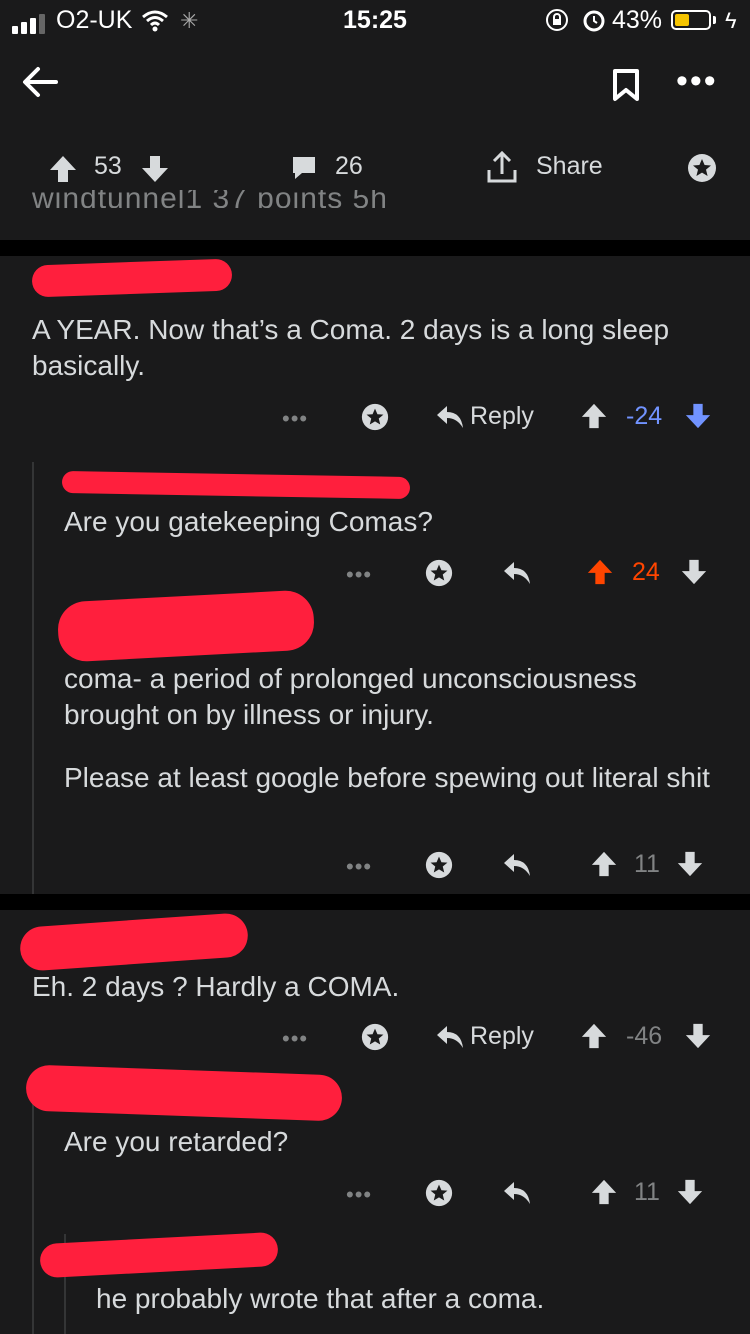  Describe the element at coordinates (691, 20) in the screenshot. I see `battery-icon` at that location.